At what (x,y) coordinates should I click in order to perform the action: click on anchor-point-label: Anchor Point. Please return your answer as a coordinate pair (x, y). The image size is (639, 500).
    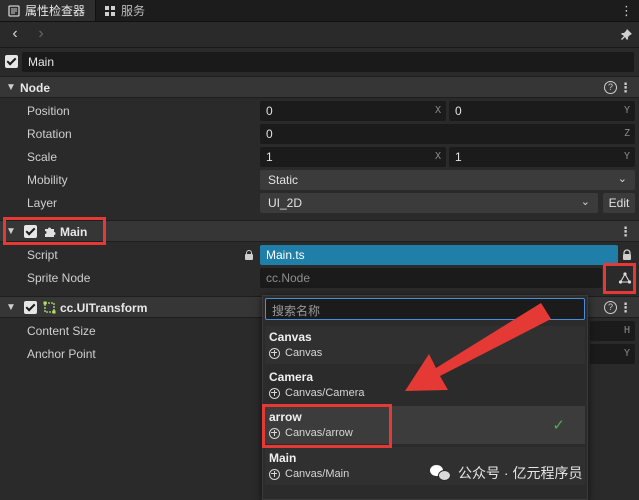
    Looking at the image, I should click on (61, 354).